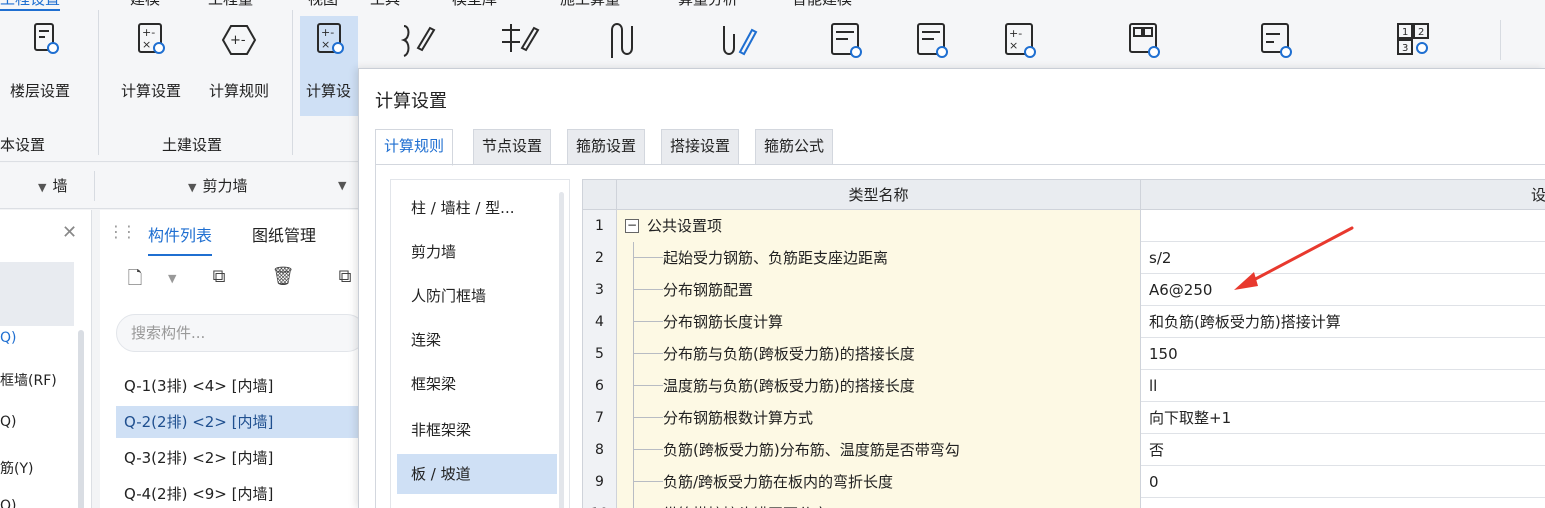  I want to click on drag-handle-icon: ⋮⋮, so click(122, 231).